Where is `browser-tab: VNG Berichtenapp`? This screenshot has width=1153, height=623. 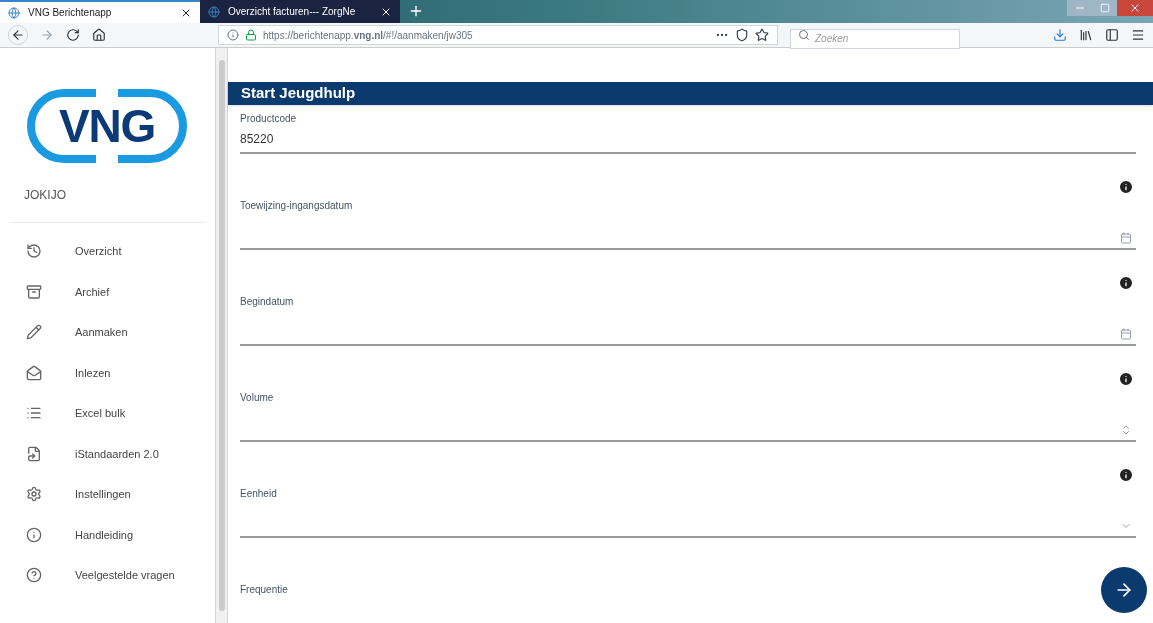 browser-tab: VNG Berichtenapp is located at coordinates (100, 11).